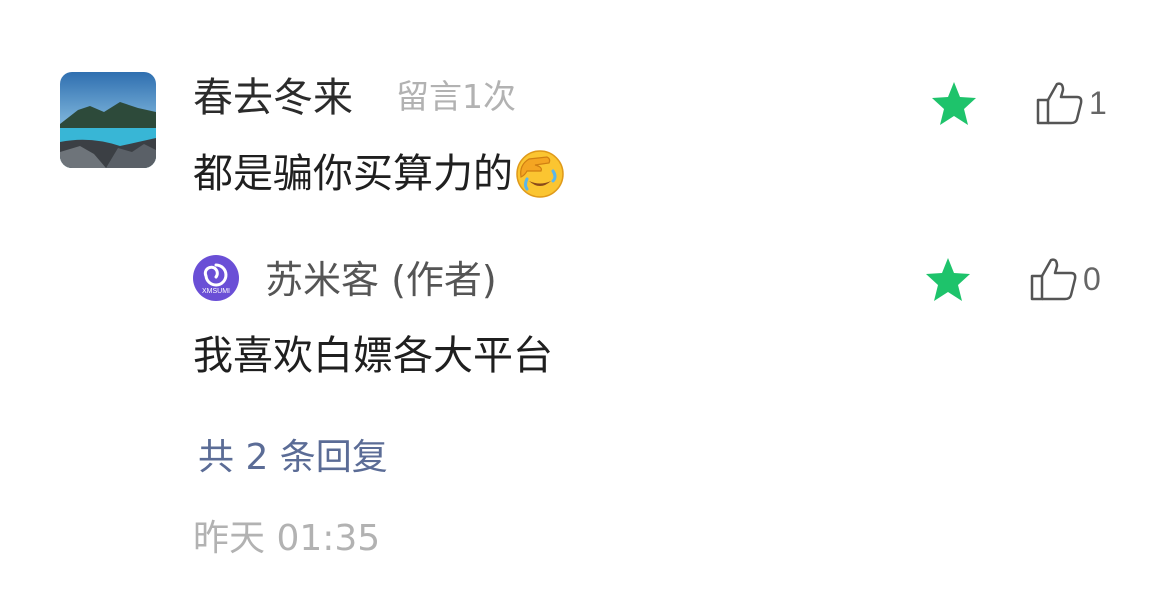  What do you see at coordinates (456, 96) in the screenshot?
I see `message-count: 留言1次` at bounding box center [456, 96].